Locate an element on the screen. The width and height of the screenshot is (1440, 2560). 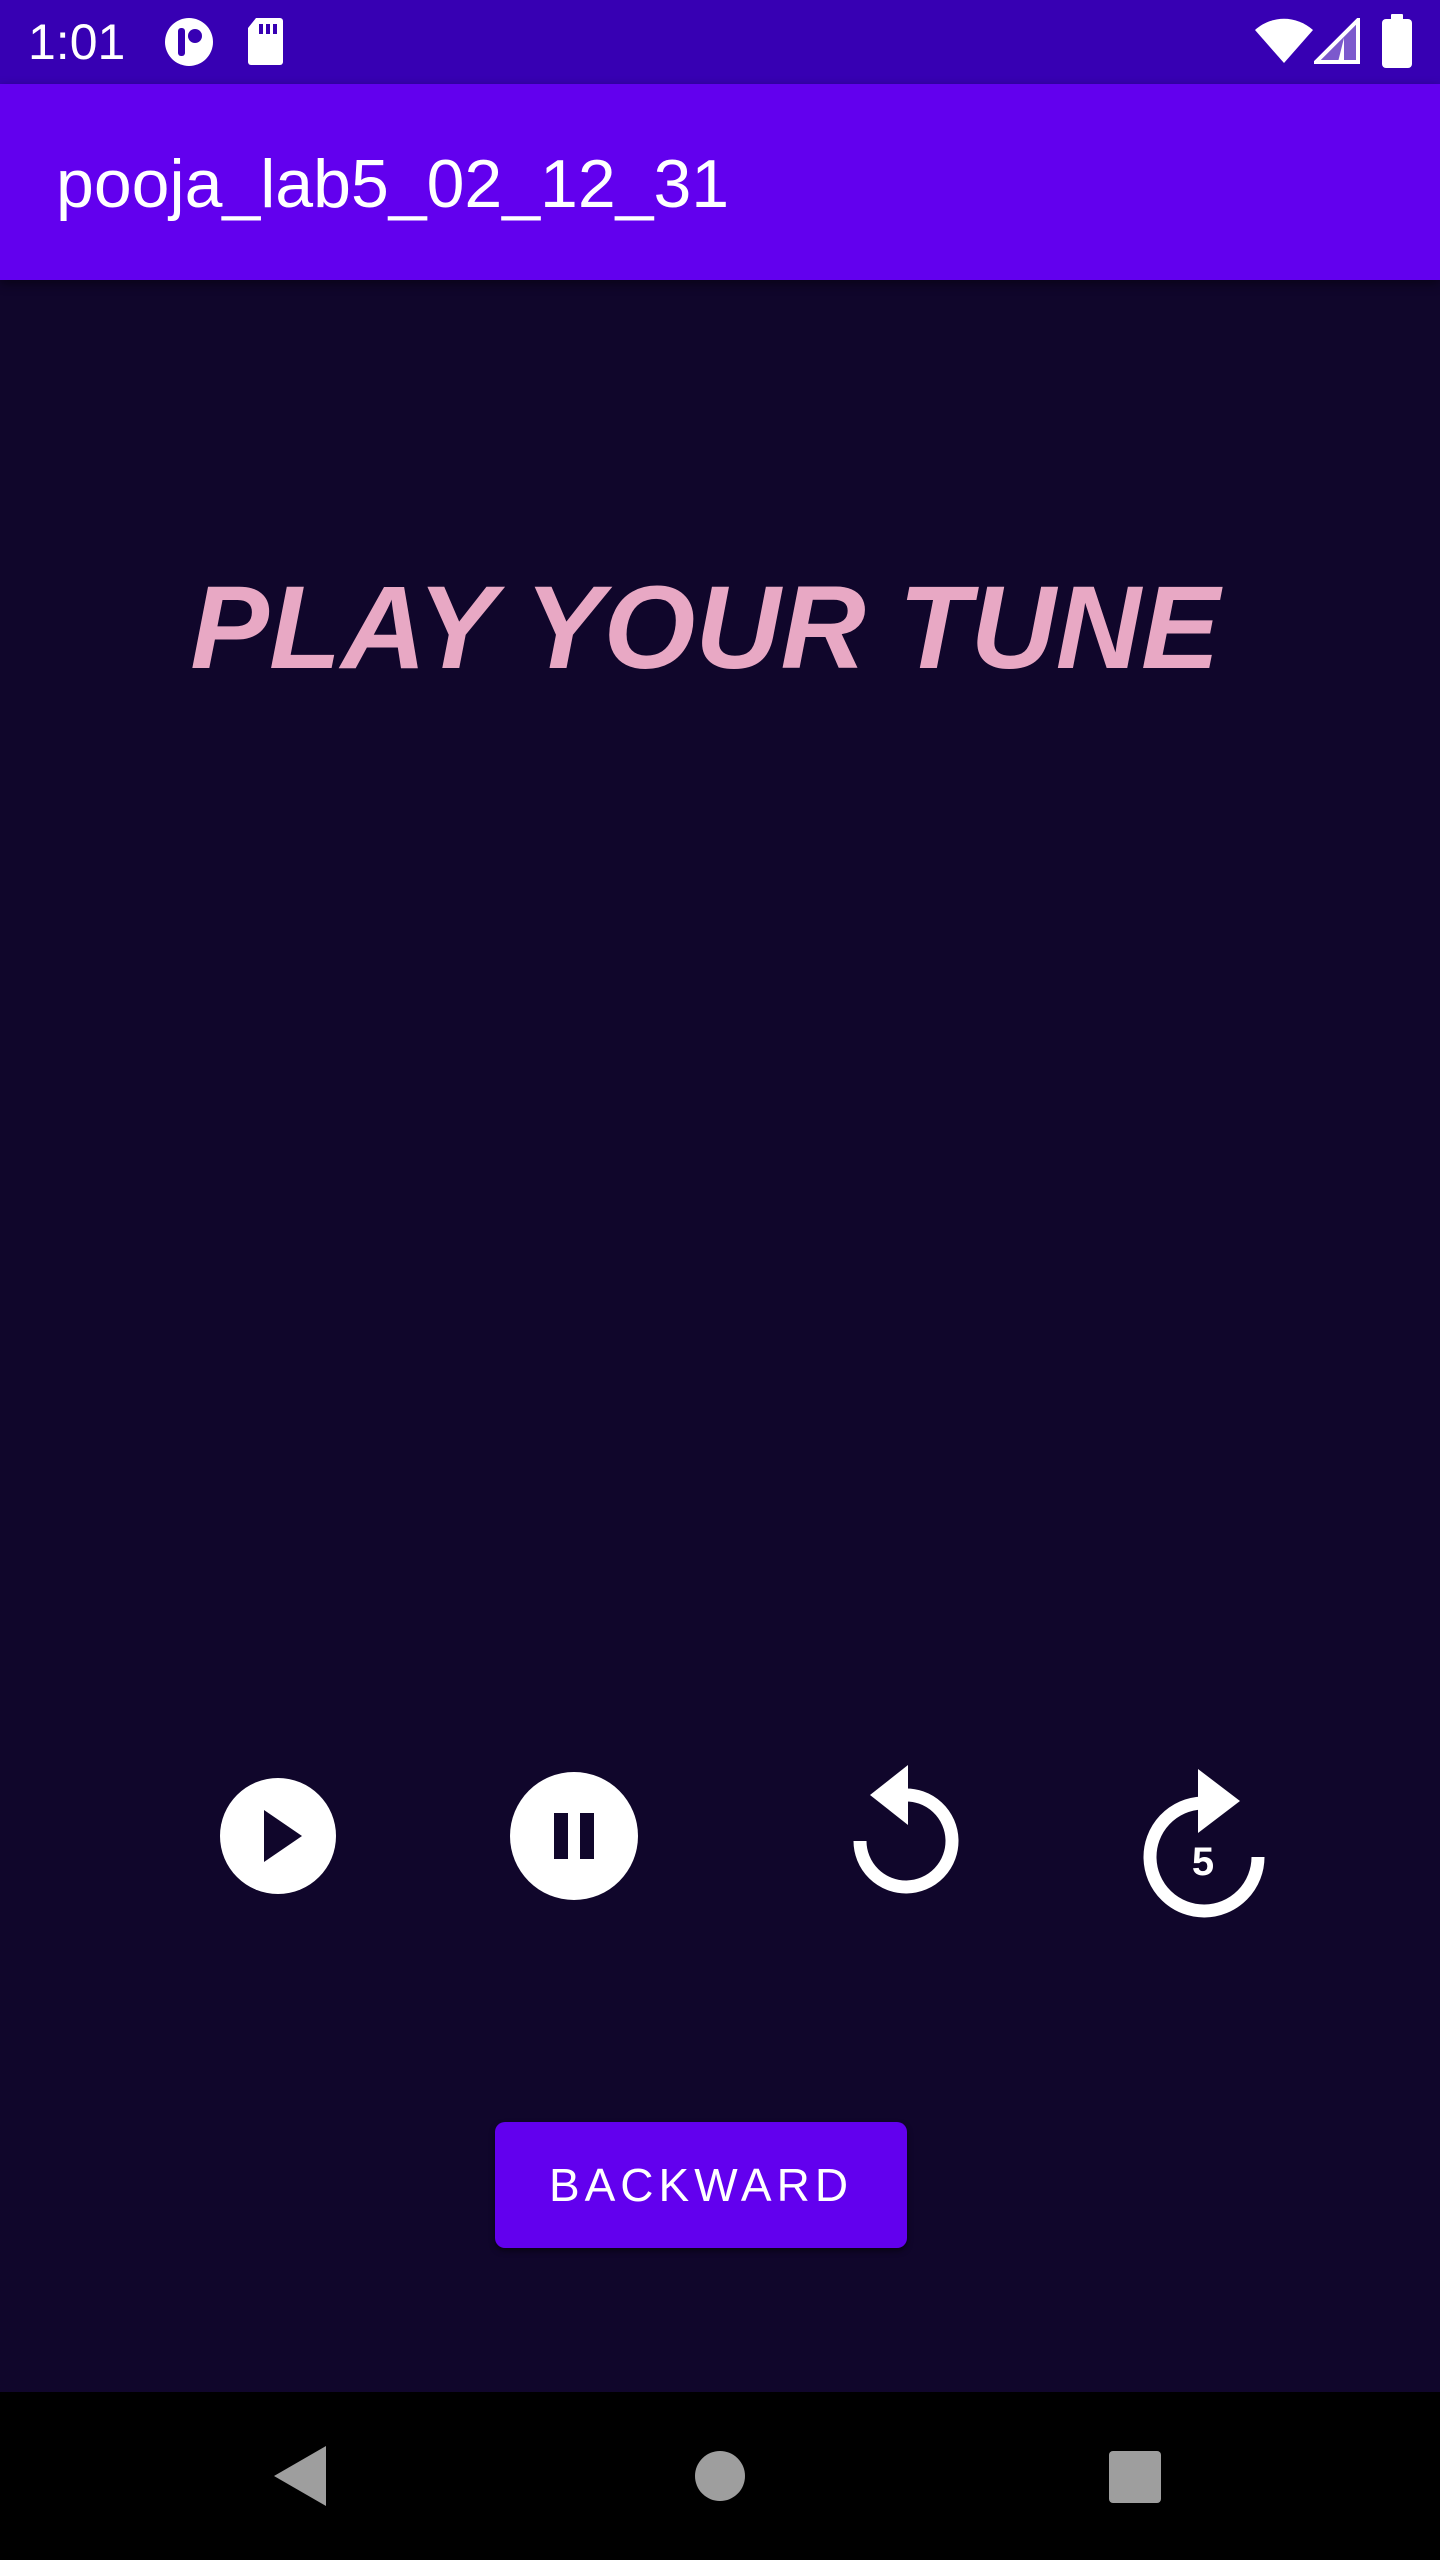
pause-circle-icon is located at coordinates (574, 1836).